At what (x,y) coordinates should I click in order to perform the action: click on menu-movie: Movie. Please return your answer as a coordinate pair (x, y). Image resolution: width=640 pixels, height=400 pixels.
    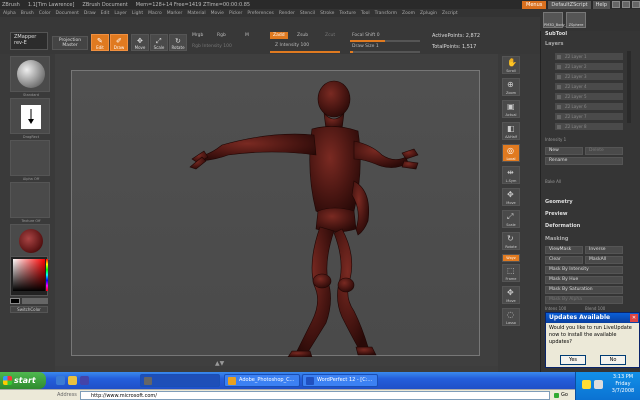
    Looking at the image, I should click on (217, 13).